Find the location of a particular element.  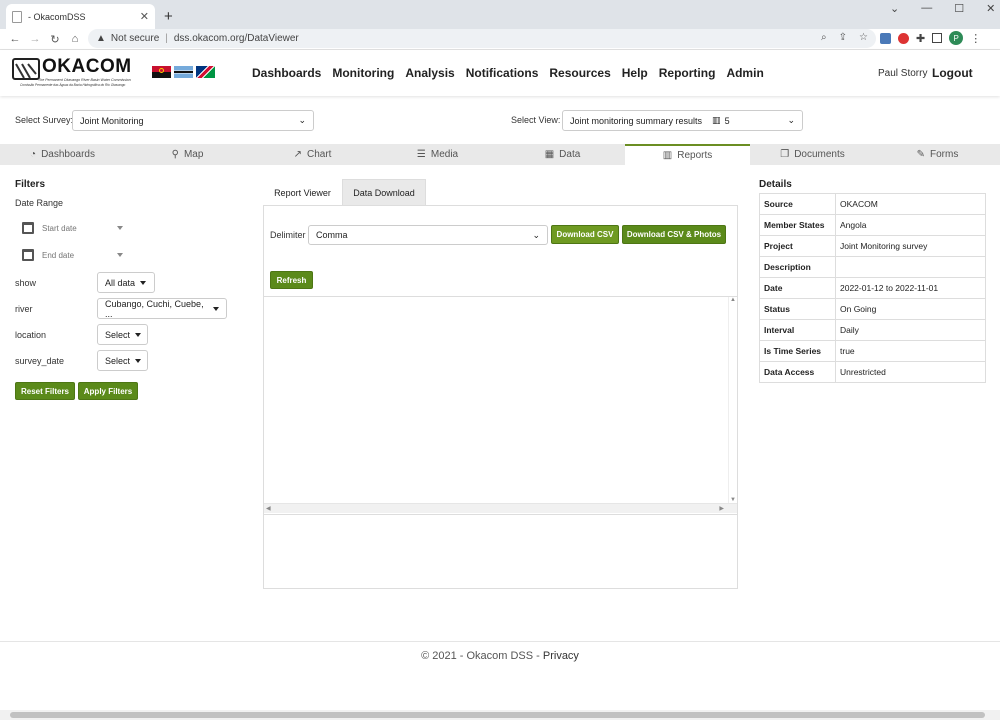

tab-reports: ▥ Reports is located at coordinates (687, 154).